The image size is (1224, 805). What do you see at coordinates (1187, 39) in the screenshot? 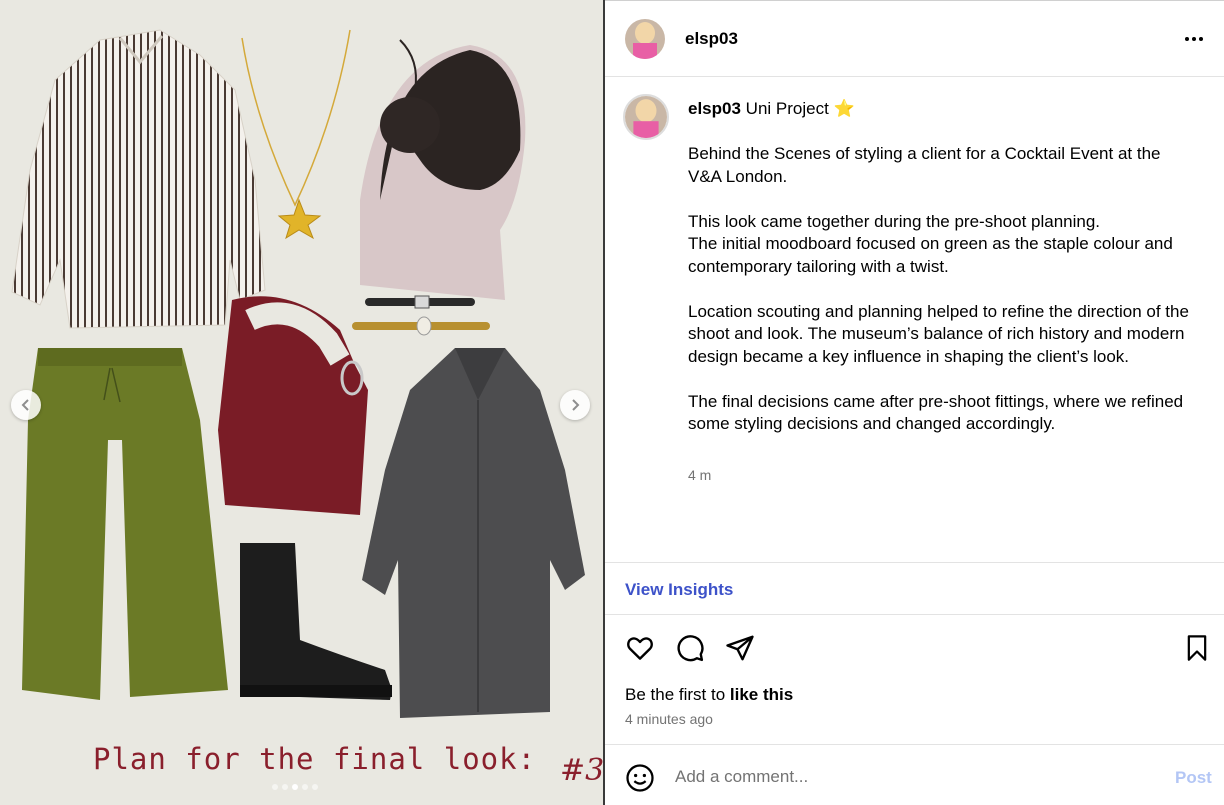
I see `more-icon` at bounding box center [1187, 39].